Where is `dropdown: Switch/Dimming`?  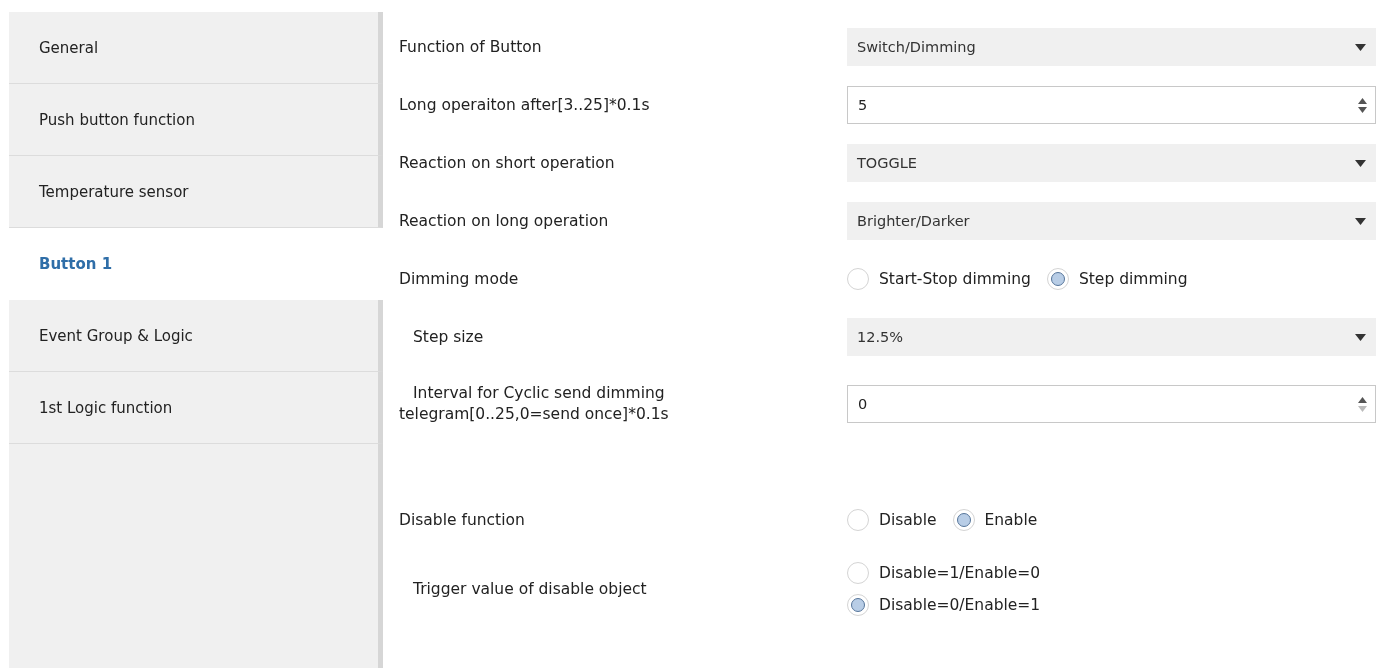
dropdown: Switch/Dimming is located at coordinates (1111, 47).